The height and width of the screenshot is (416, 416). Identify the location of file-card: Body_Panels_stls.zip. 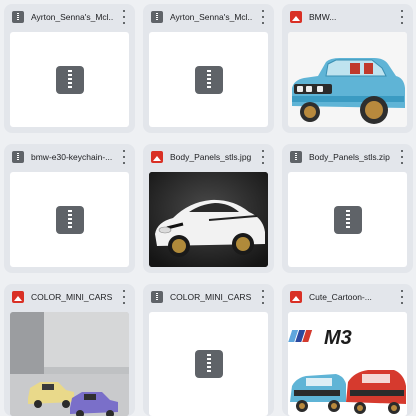
(347, 208).